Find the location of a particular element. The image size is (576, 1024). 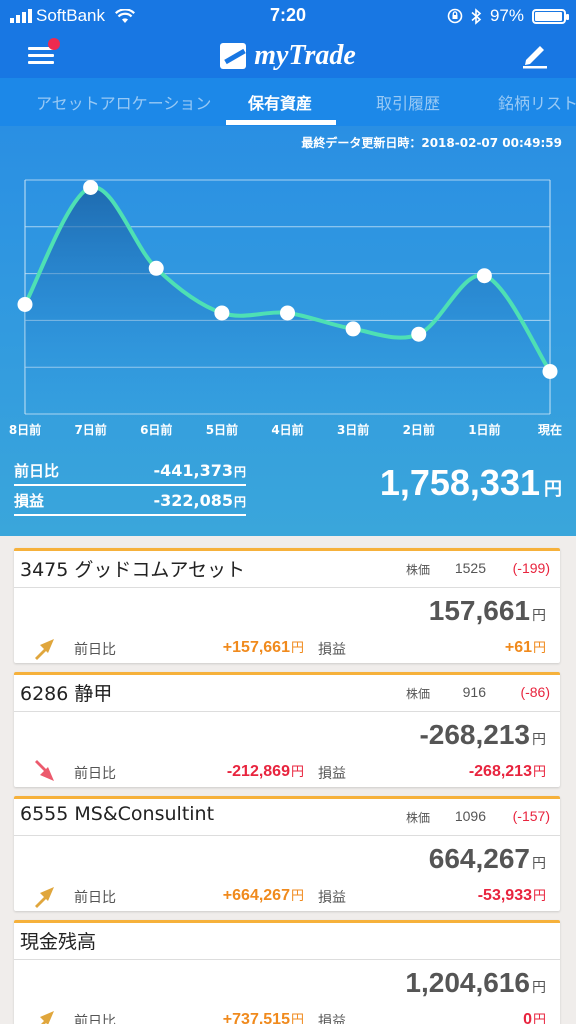

chart-x-tick-label: 1日前 is located at coordinates (484, 429).